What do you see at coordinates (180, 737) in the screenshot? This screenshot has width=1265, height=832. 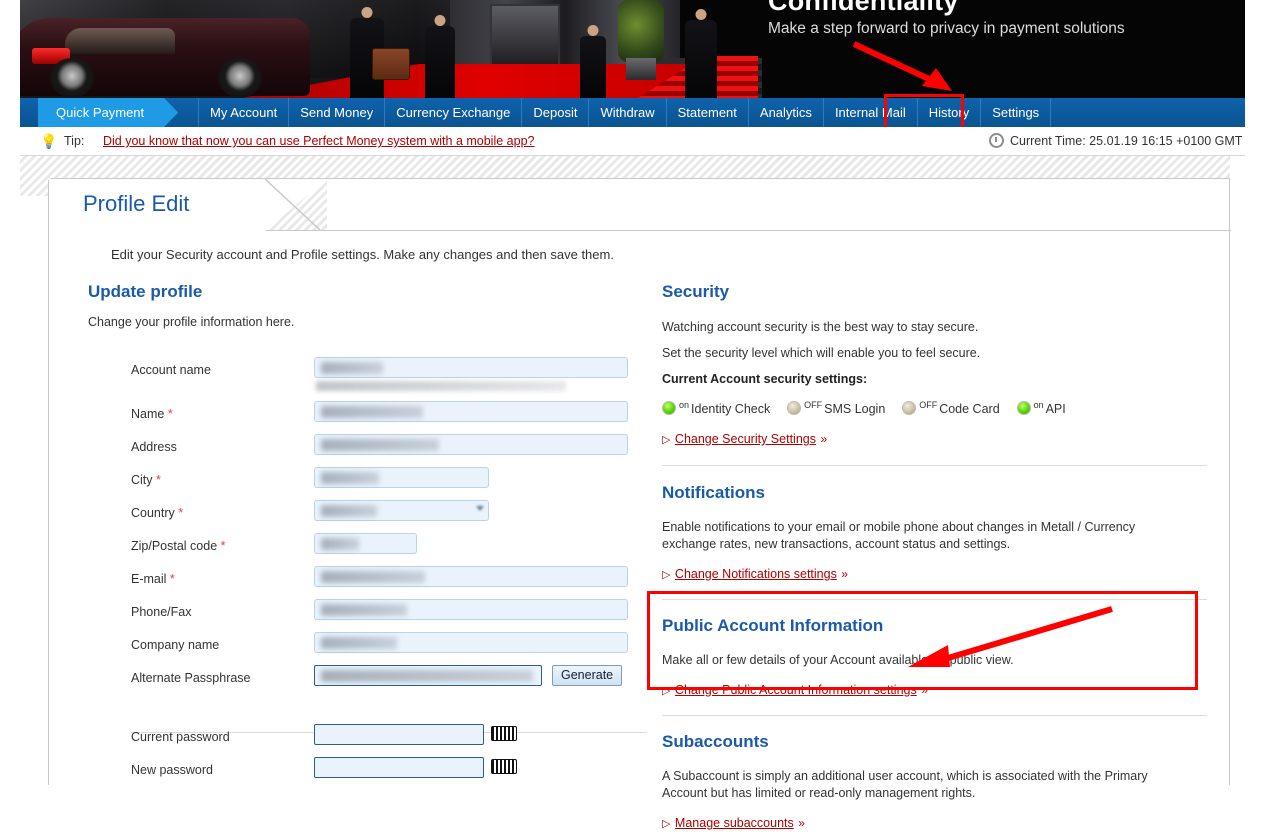 I see `label-current-password: Current password` at bounding box center [180, 737].